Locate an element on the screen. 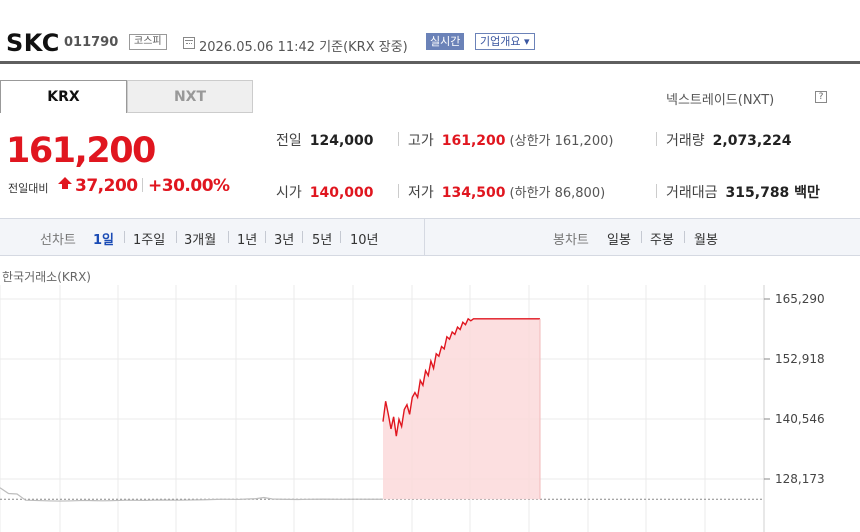  amount-label: 거래대금 is located at coordinates (692, 193).